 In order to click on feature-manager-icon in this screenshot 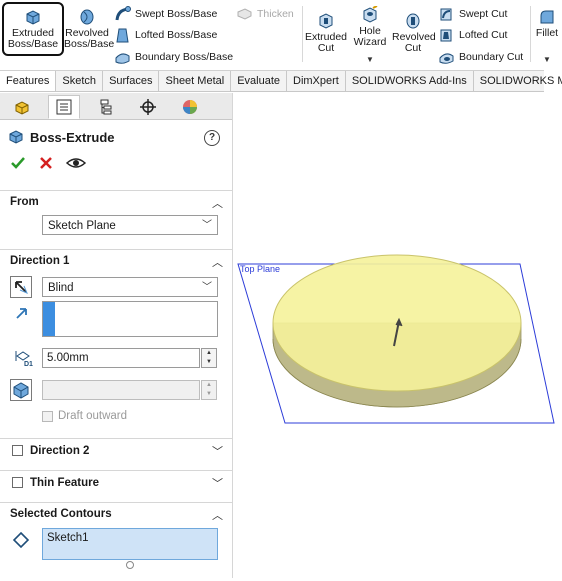, I will do `click(22, 108)`.